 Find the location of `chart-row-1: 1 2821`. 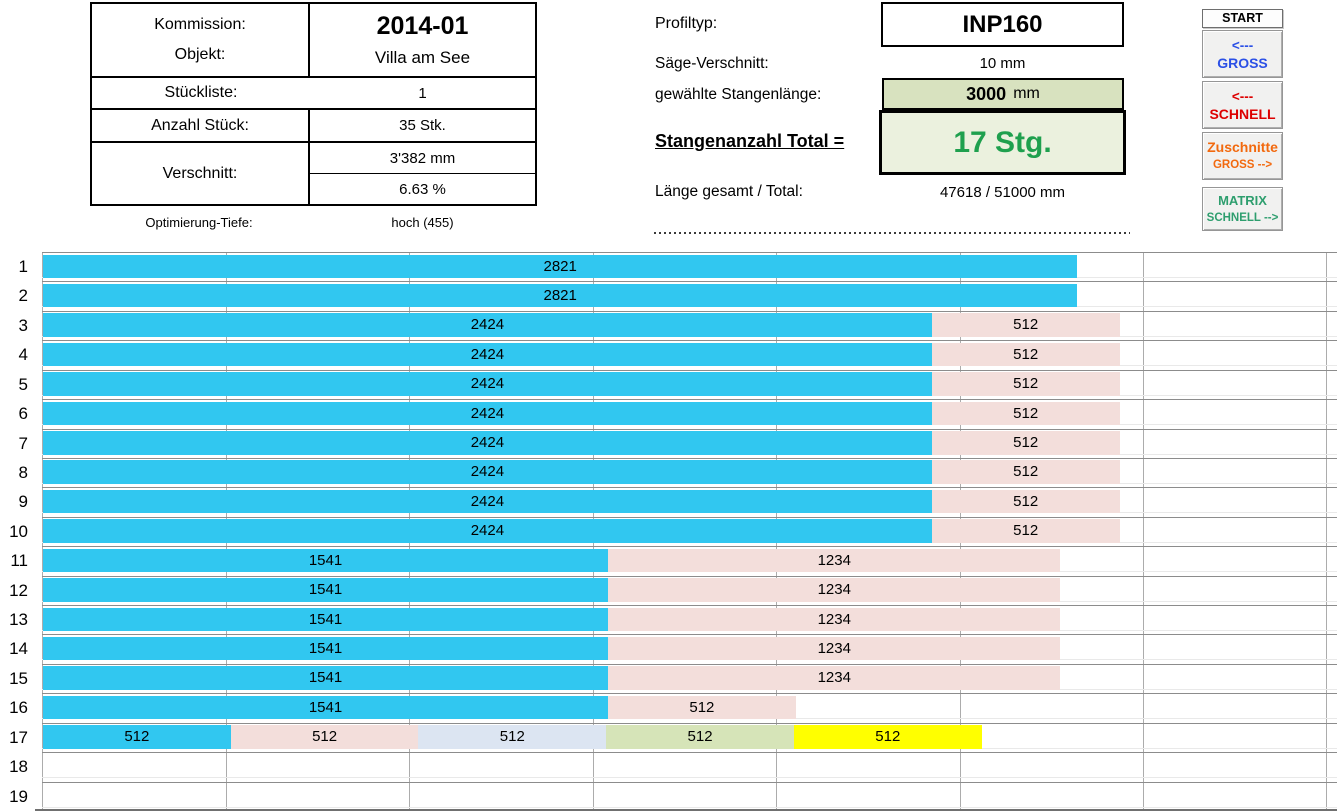

chart-row-1: 1 2821 is located at coordinates (668, 266).